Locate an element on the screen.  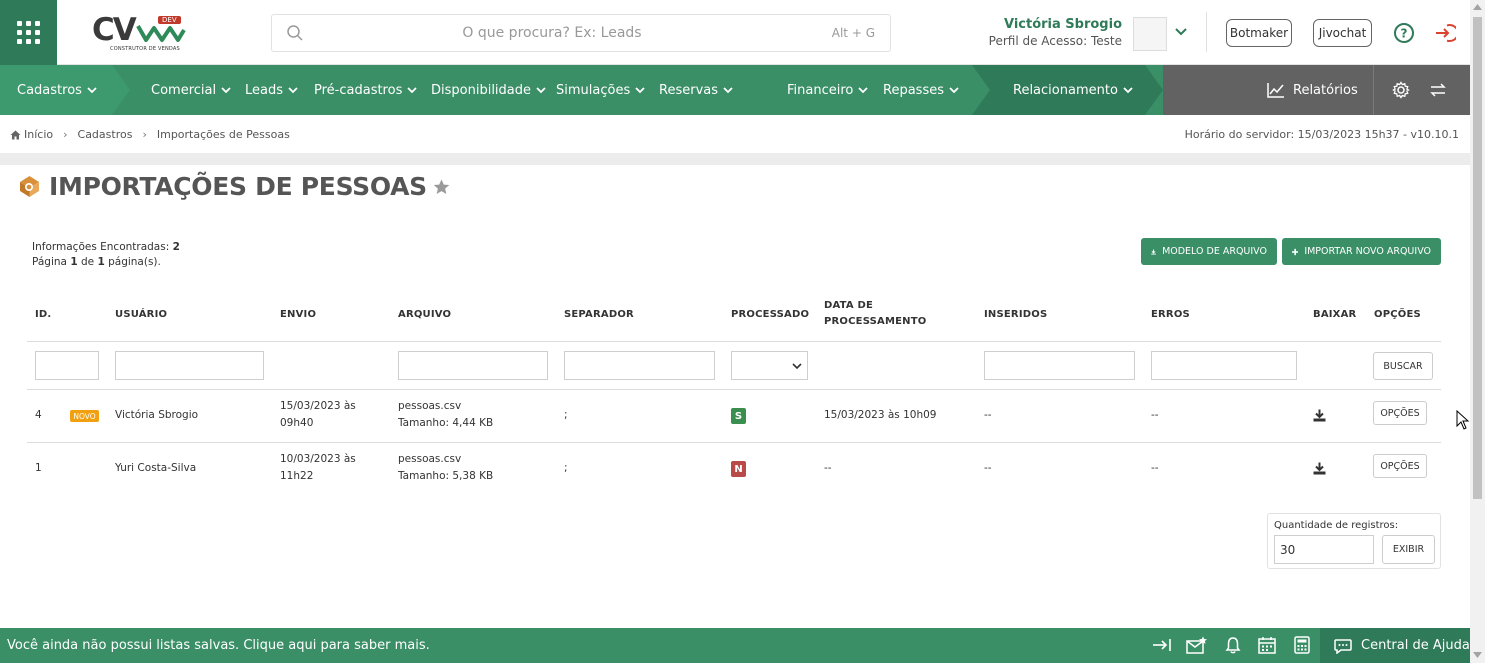
cell-file-size: Tamanho: 5,38 KB is located at coordinates (446, 476).